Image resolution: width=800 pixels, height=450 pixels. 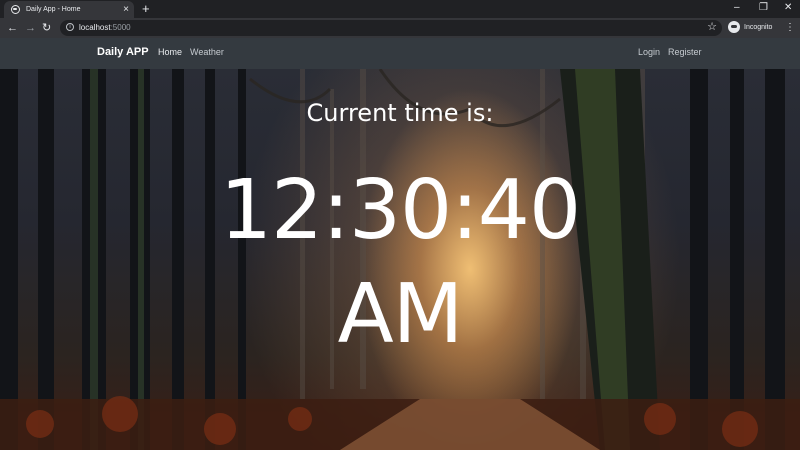 What do you see at coordinates (391, 28) in the screenshot?
I see `address-bar: i localhost:5000 ☆` at bounding box center [391, 28].